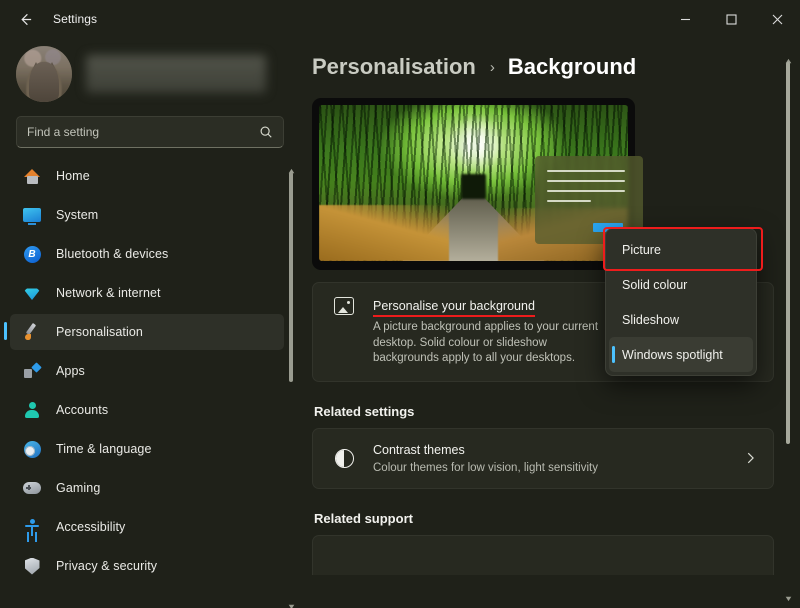  I want to click on sidebar-item-gaming: Gaming, so click(147, 488).